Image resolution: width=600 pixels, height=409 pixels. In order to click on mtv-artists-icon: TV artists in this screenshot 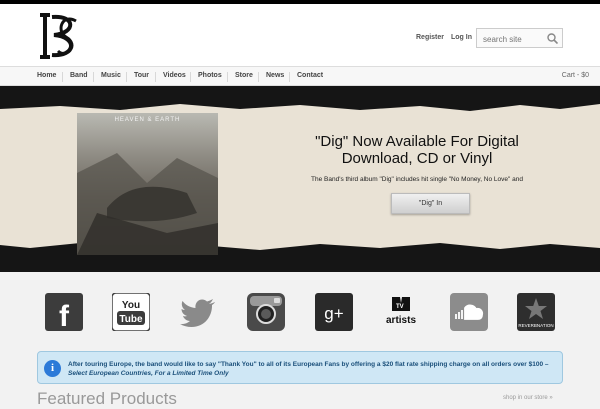, I will do `click(401, 312)`.